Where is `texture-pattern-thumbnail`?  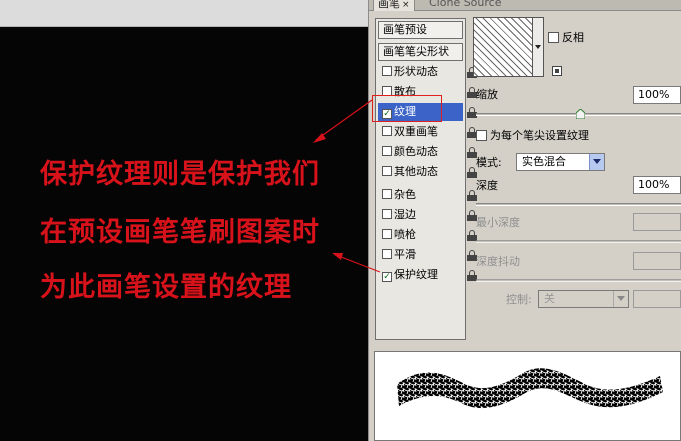 texture-pattern-thumbnail is located at coordinates (503, 47).